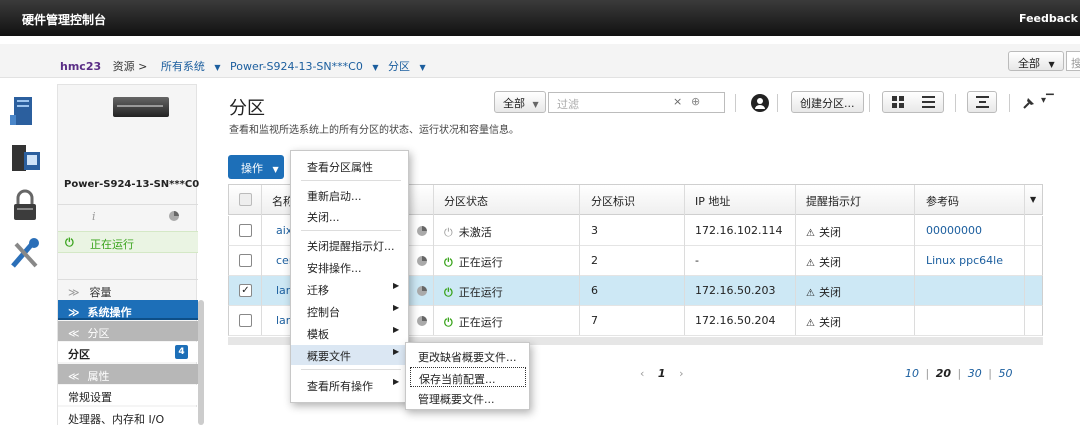 This screenshot has height=427, width=1080. What do you see at coordinates (1036, 61) in the screenshot?
I see `scope-select: 全部 ▼` at bounding box center [1036, 61].